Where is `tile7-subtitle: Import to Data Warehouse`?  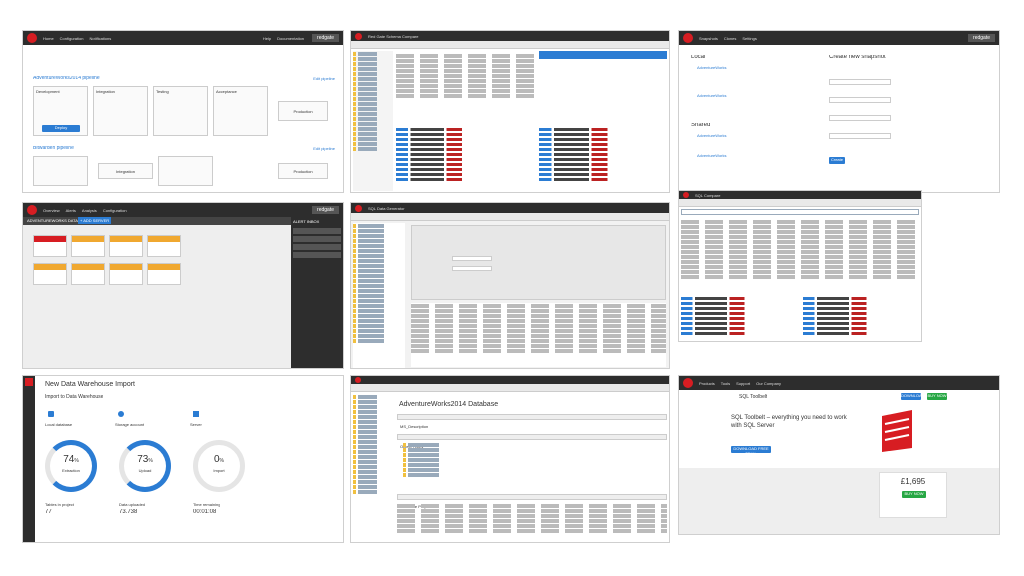 tile7-subtitle: Import to Data Warehouse is located at coordinates (74, 397).